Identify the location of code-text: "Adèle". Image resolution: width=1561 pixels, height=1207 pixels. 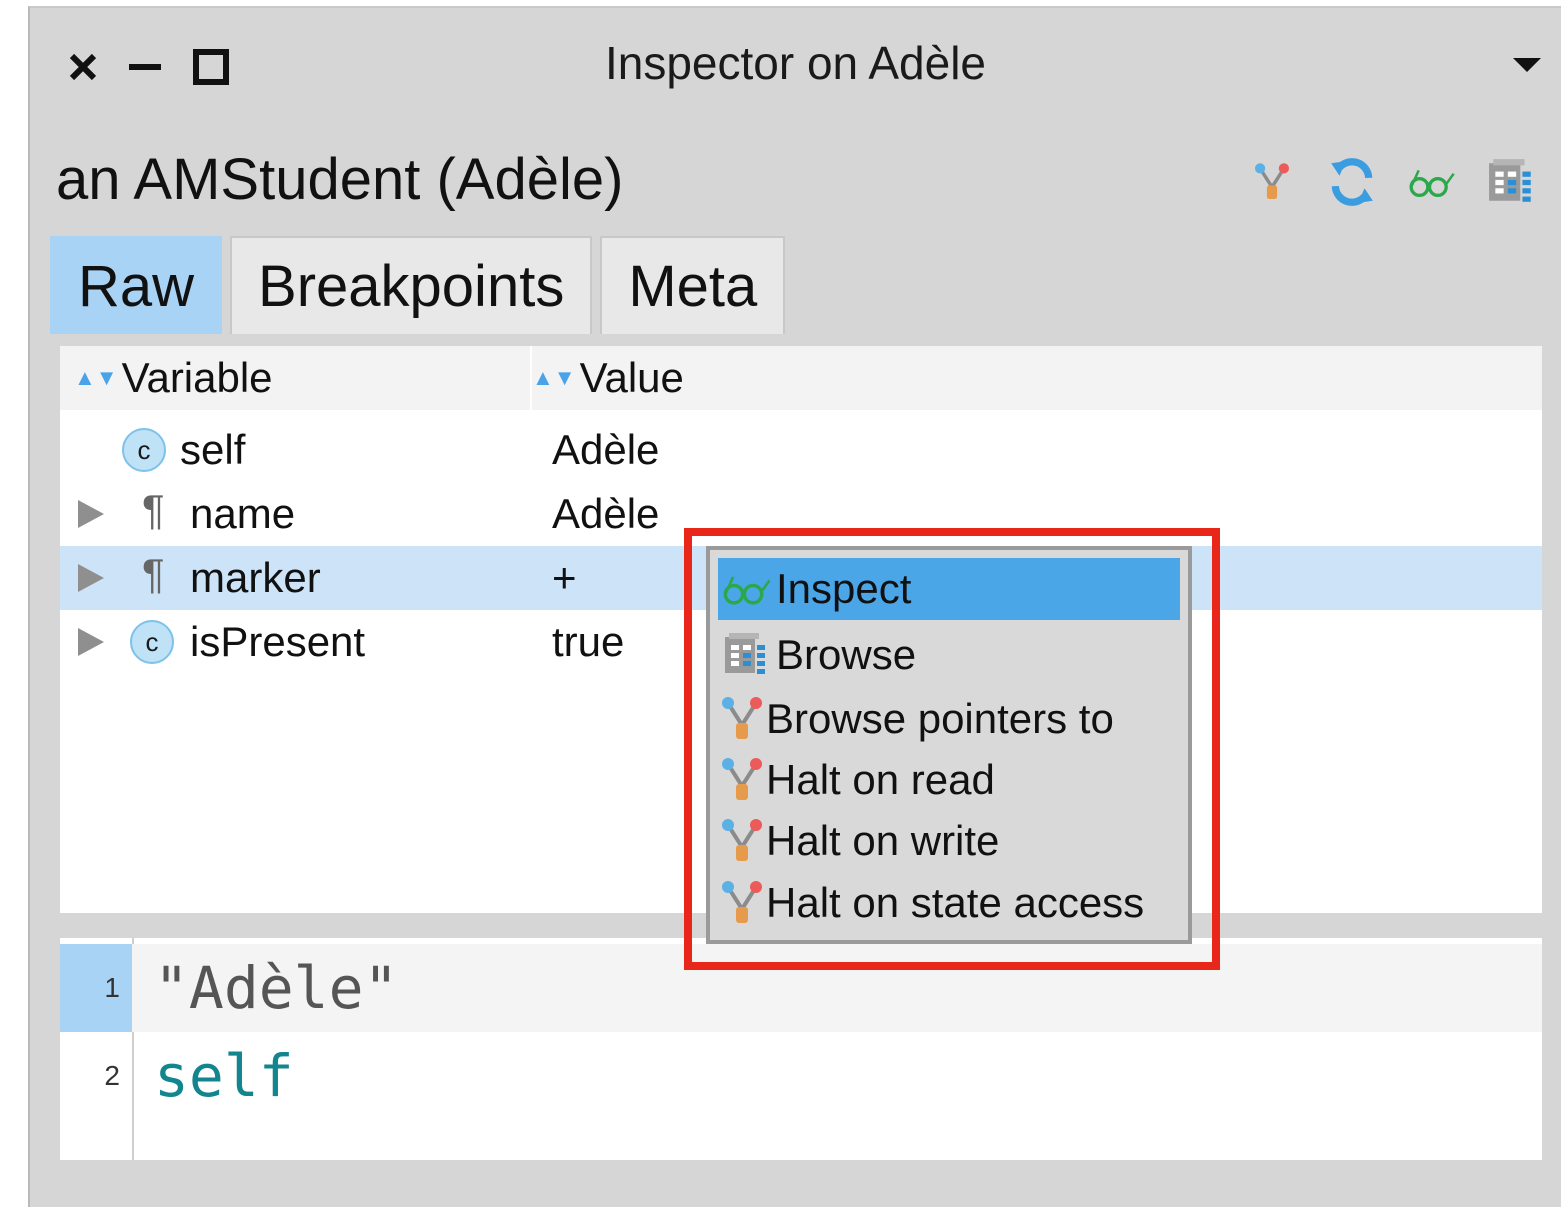
(276, 988).